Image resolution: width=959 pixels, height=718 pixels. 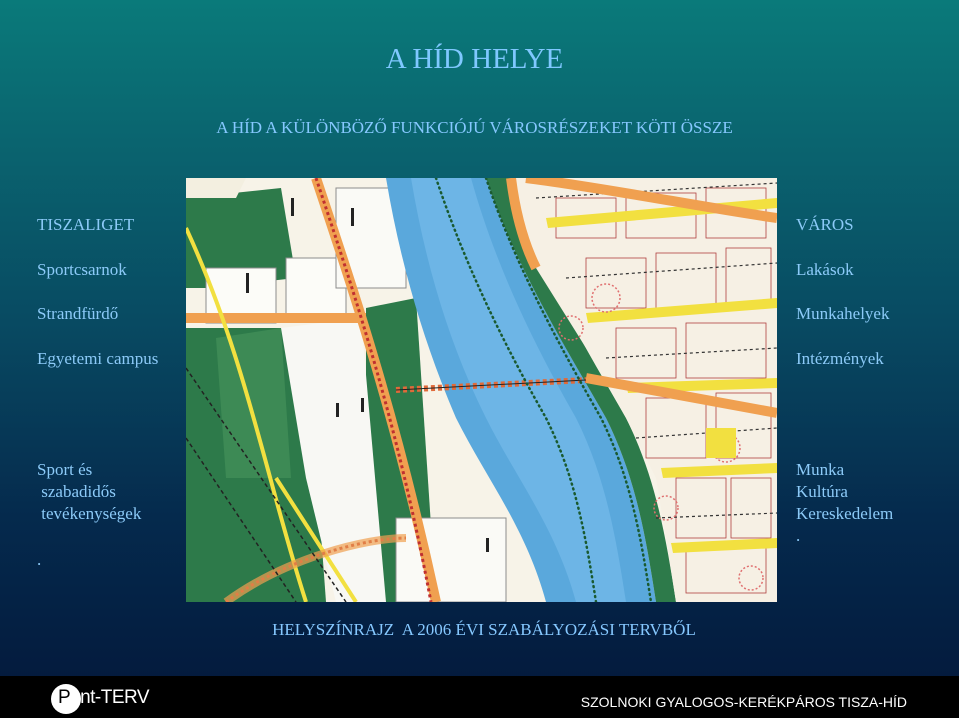 I want to click on right-lower-line-2: Kultúra, so click(x=822, y=491).